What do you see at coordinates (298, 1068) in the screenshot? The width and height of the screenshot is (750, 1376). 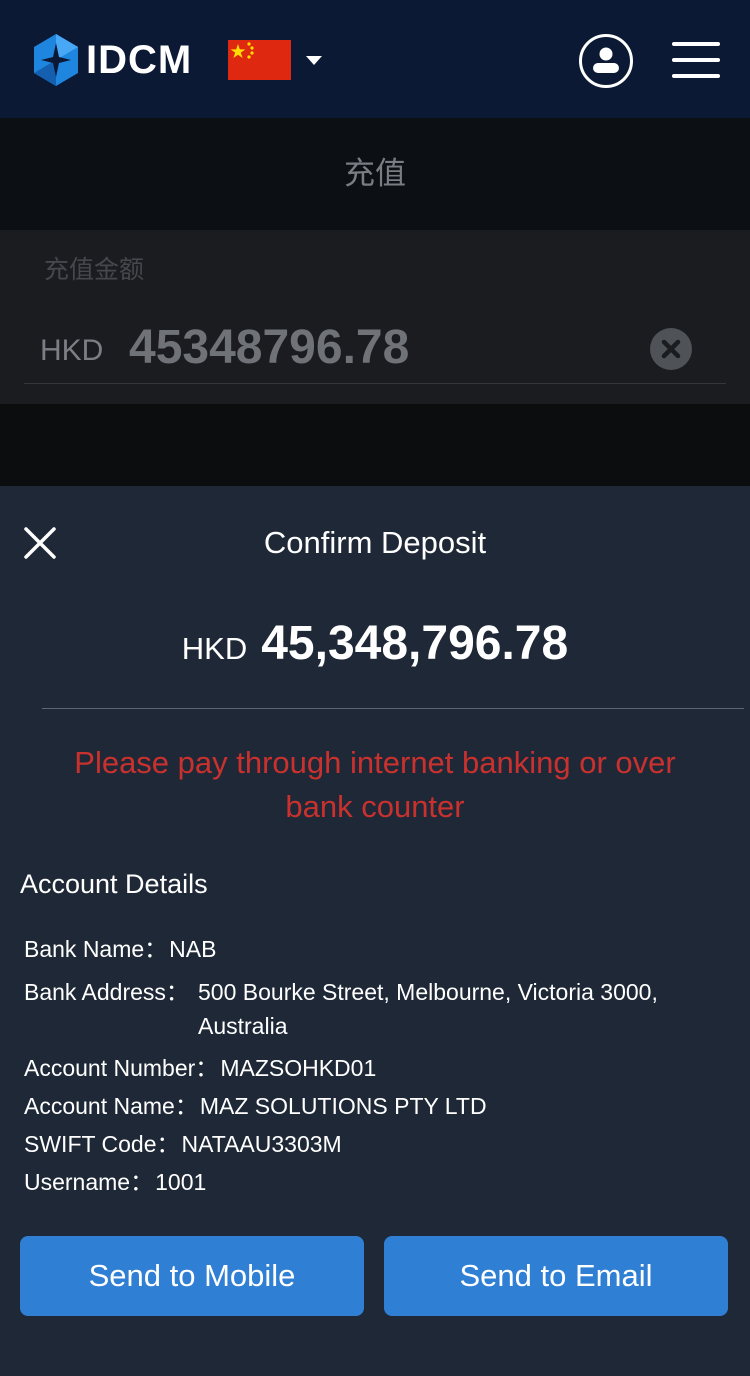 I see `account-number-value: MAZSOHKD01` at bounding box center [298, 1068].